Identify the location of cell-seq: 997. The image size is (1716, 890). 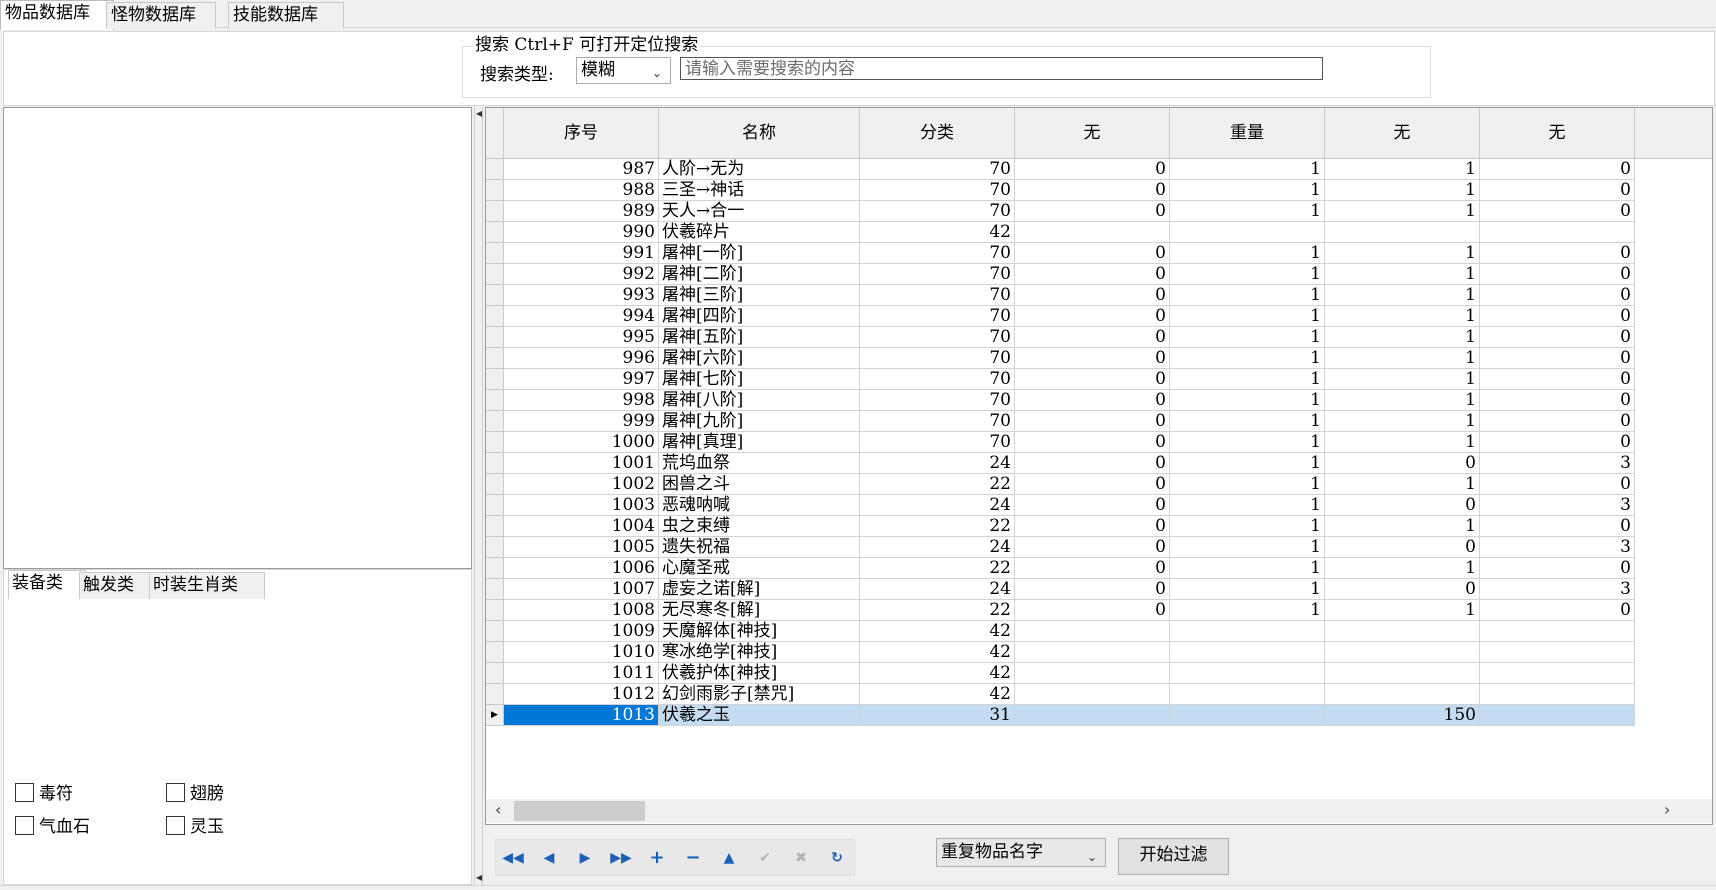
(581, 379).